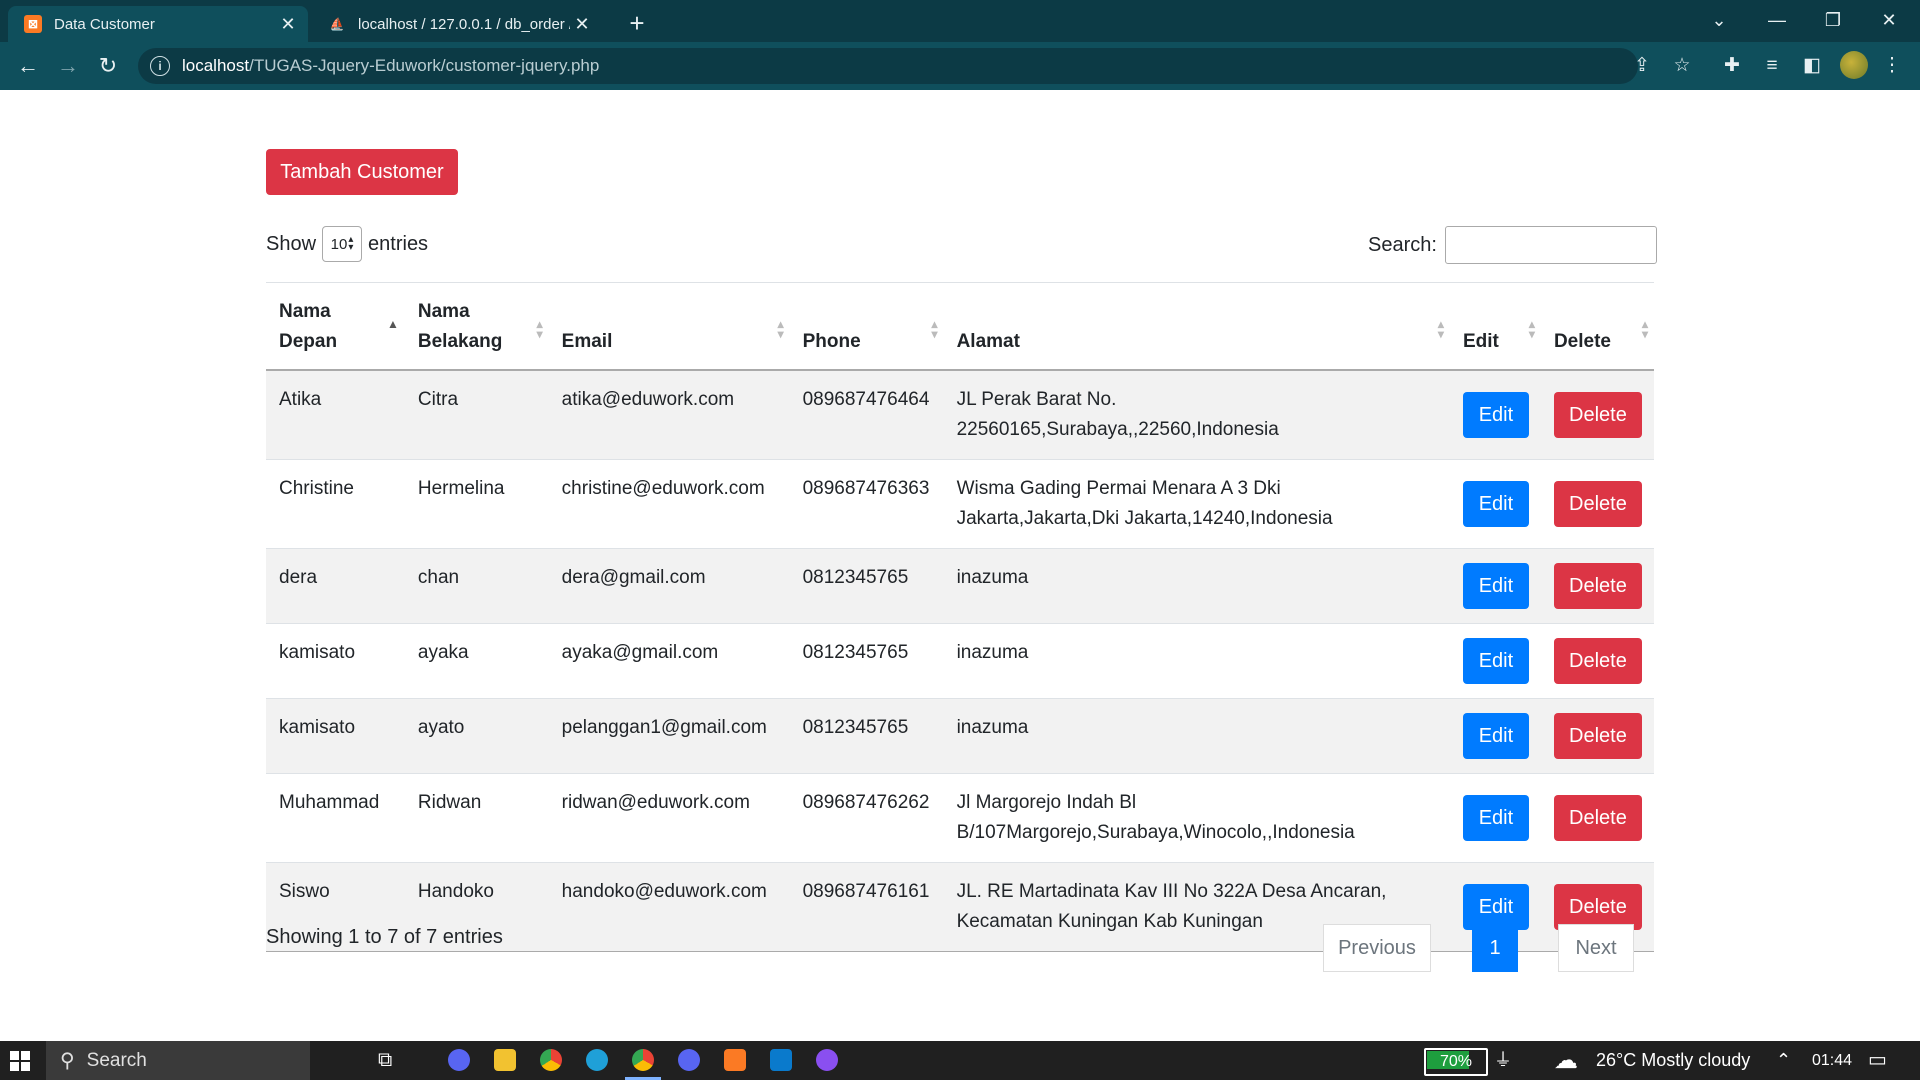 This screenshot has width=1920, height=1080. I want to click on file-explorer-icon, so click(505, 1060).